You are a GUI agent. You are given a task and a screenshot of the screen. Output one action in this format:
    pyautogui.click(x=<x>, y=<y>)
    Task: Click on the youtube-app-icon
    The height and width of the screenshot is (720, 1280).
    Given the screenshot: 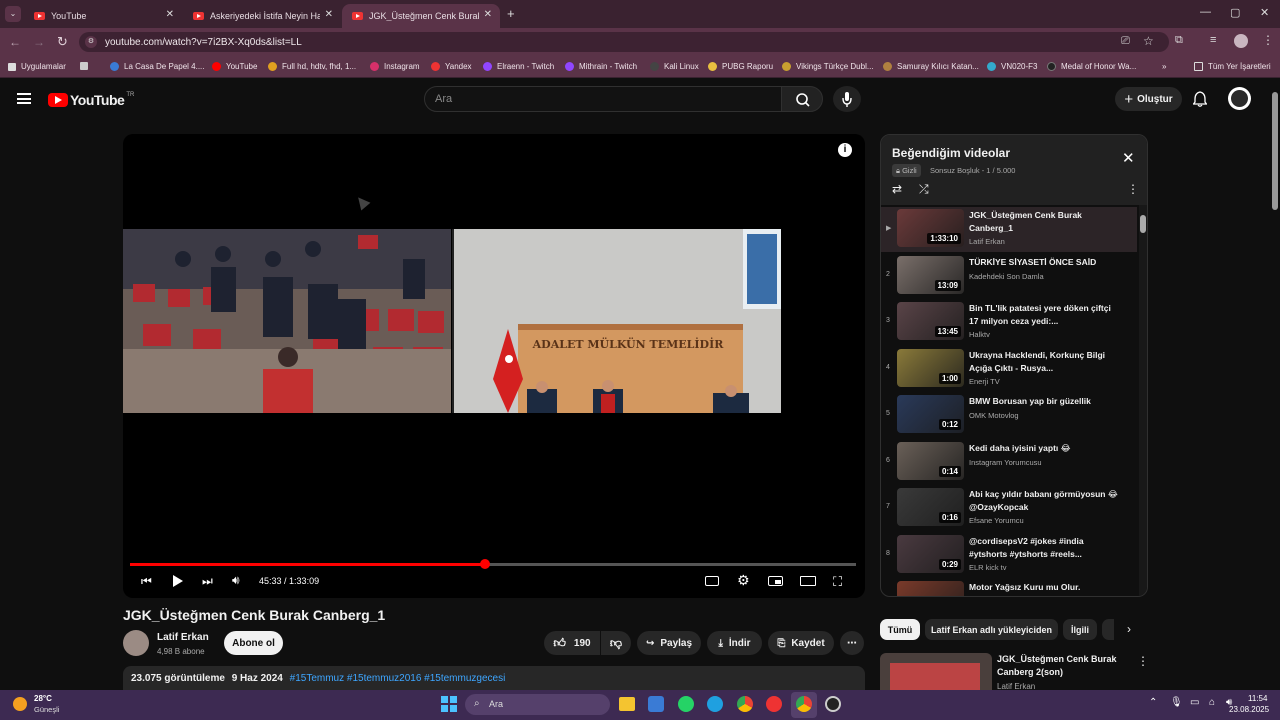 What is the action you would take?
    pyautogui.click(x=774, y=704)
    